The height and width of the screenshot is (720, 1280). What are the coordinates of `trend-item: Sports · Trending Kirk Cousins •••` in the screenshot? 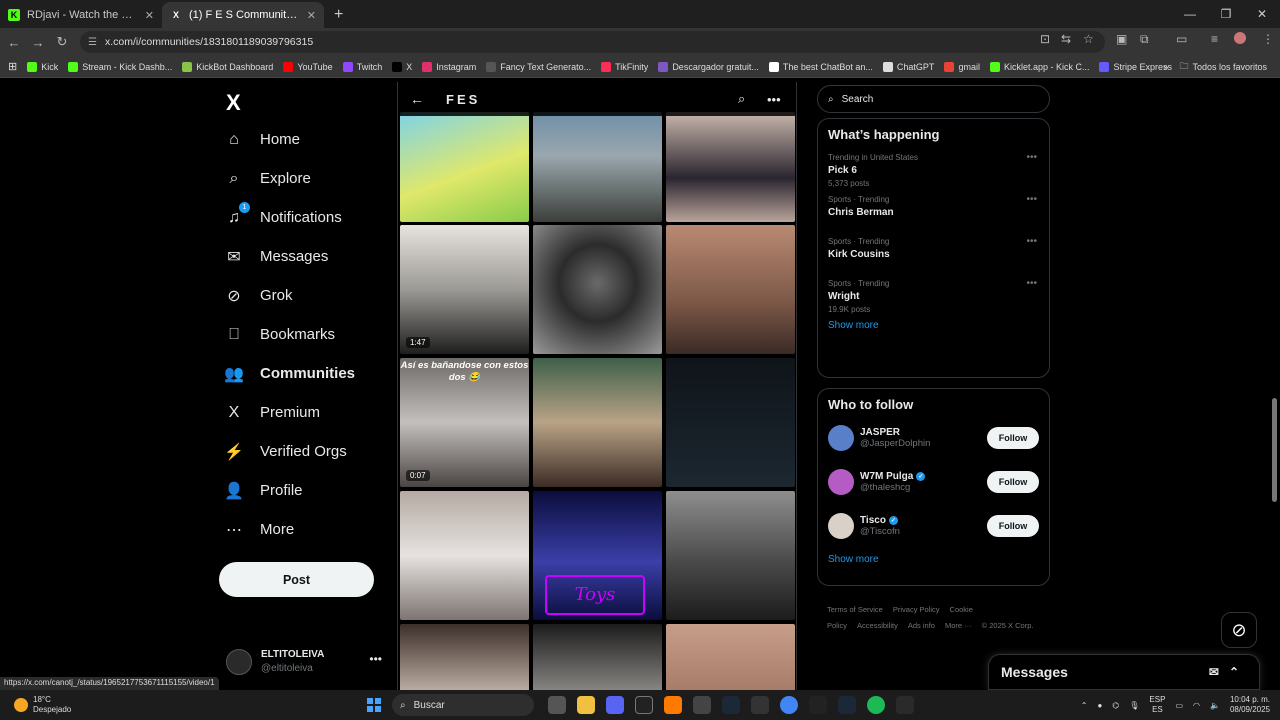 It's located at (933, 257).